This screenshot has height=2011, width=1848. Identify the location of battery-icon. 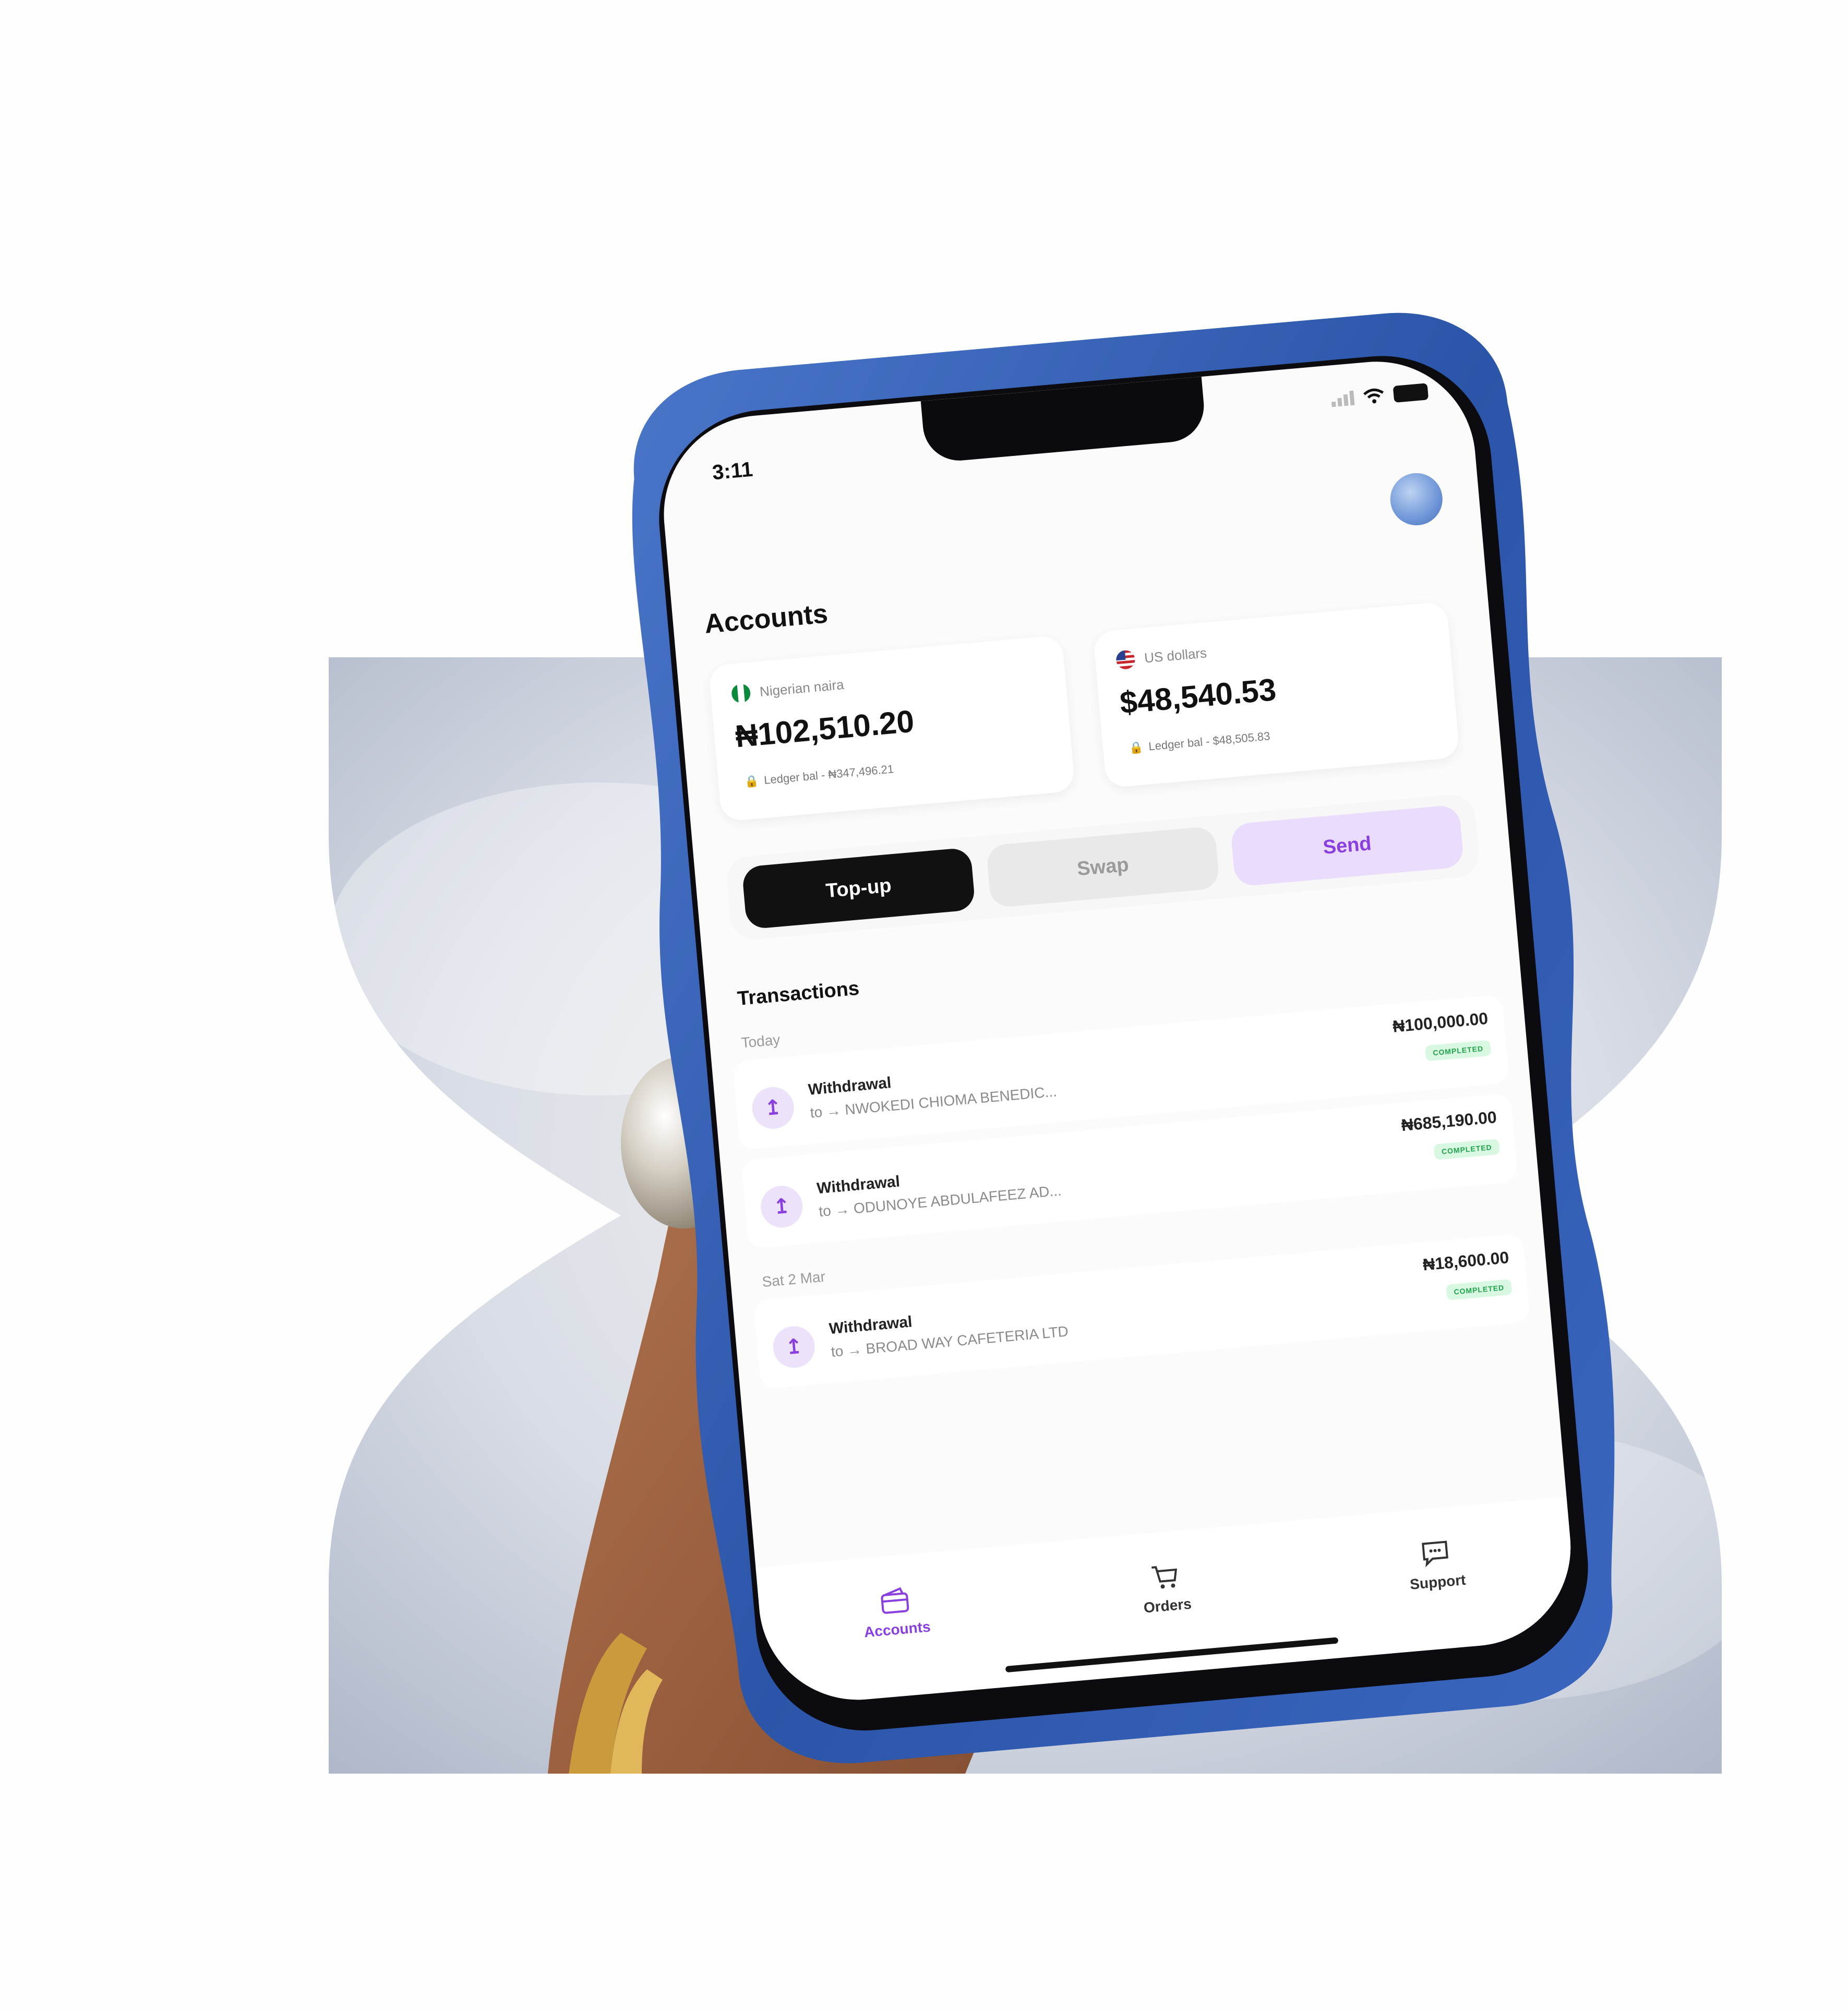
(1411, 393).